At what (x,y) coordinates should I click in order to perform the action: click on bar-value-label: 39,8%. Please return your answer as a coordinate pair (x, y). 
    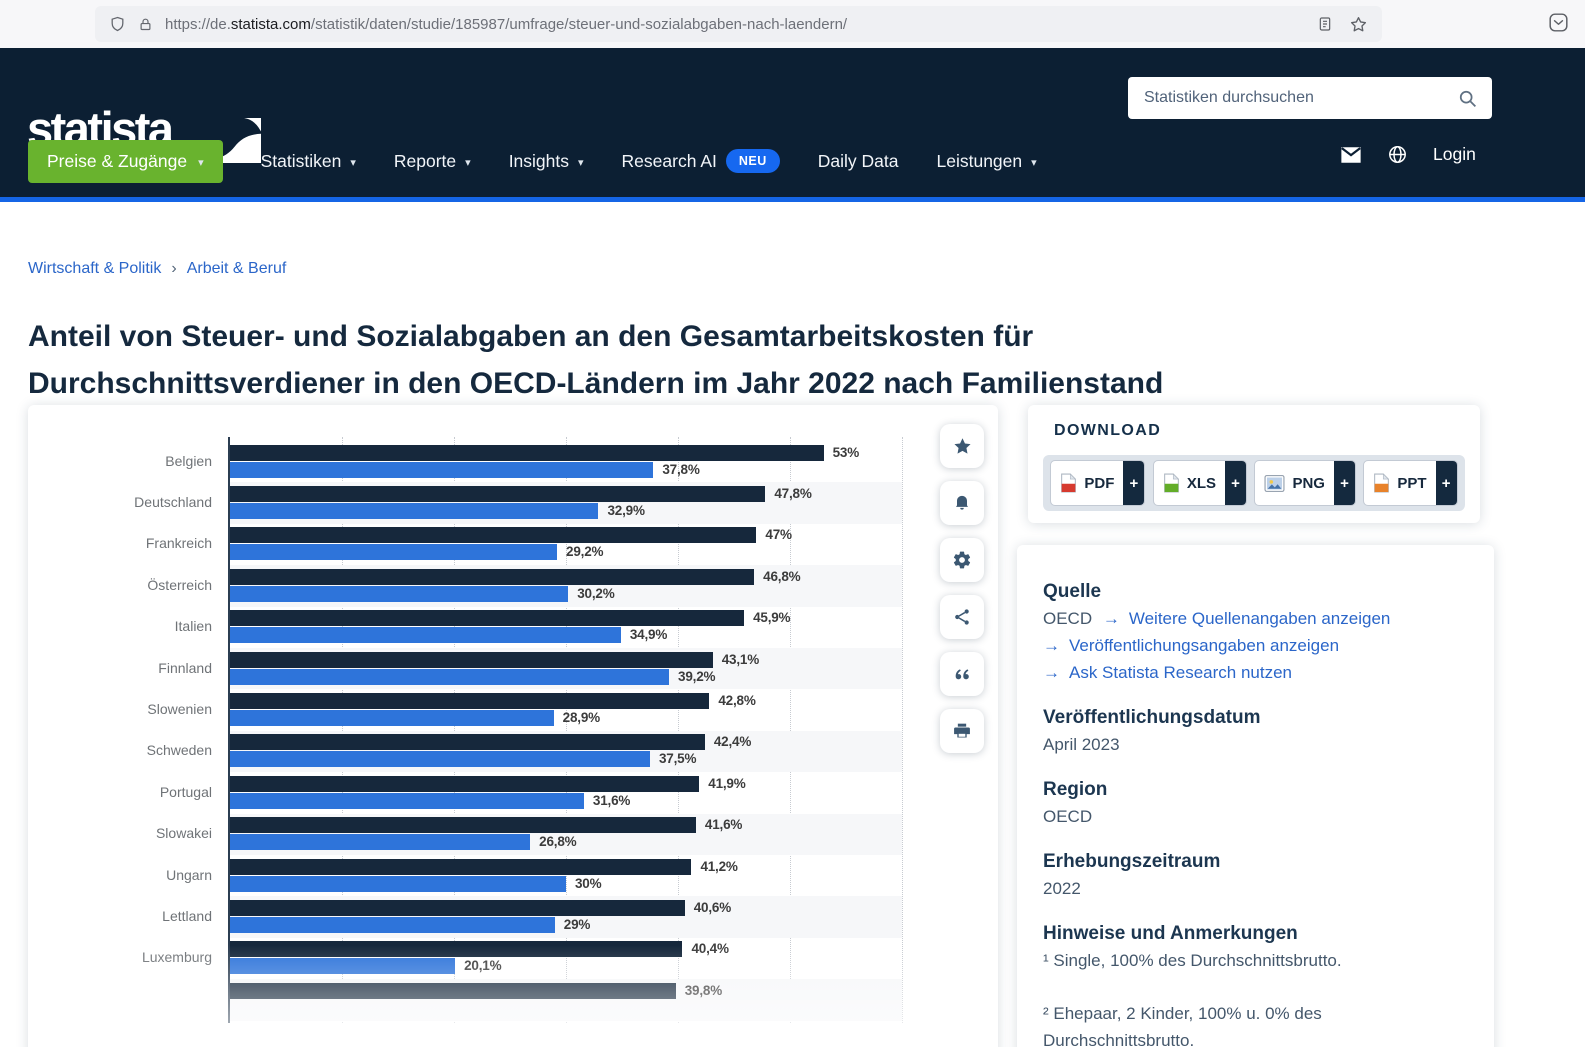
    Looking at the image, I should click on (703, 990).